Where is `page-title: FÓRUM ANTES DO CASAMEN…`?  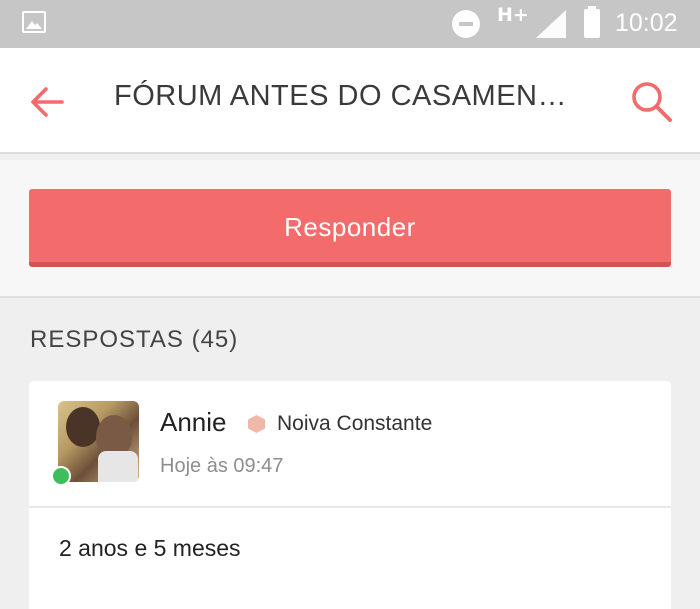
page-title: FÓRUM ANTES DO CASAMEN… is located at coordinates (340, 96).